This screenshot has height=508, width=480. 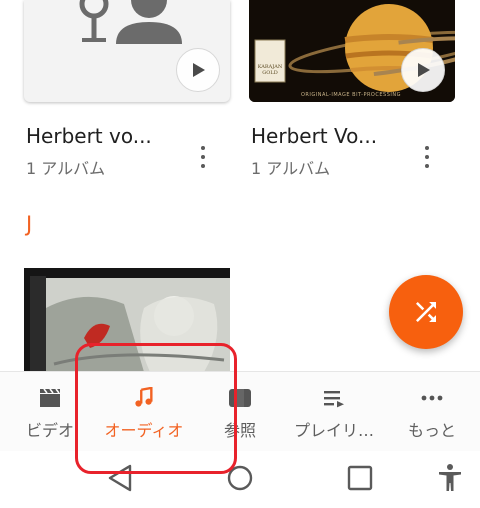 I want to click on artist-thumbnail, so click(x=127, y=51).